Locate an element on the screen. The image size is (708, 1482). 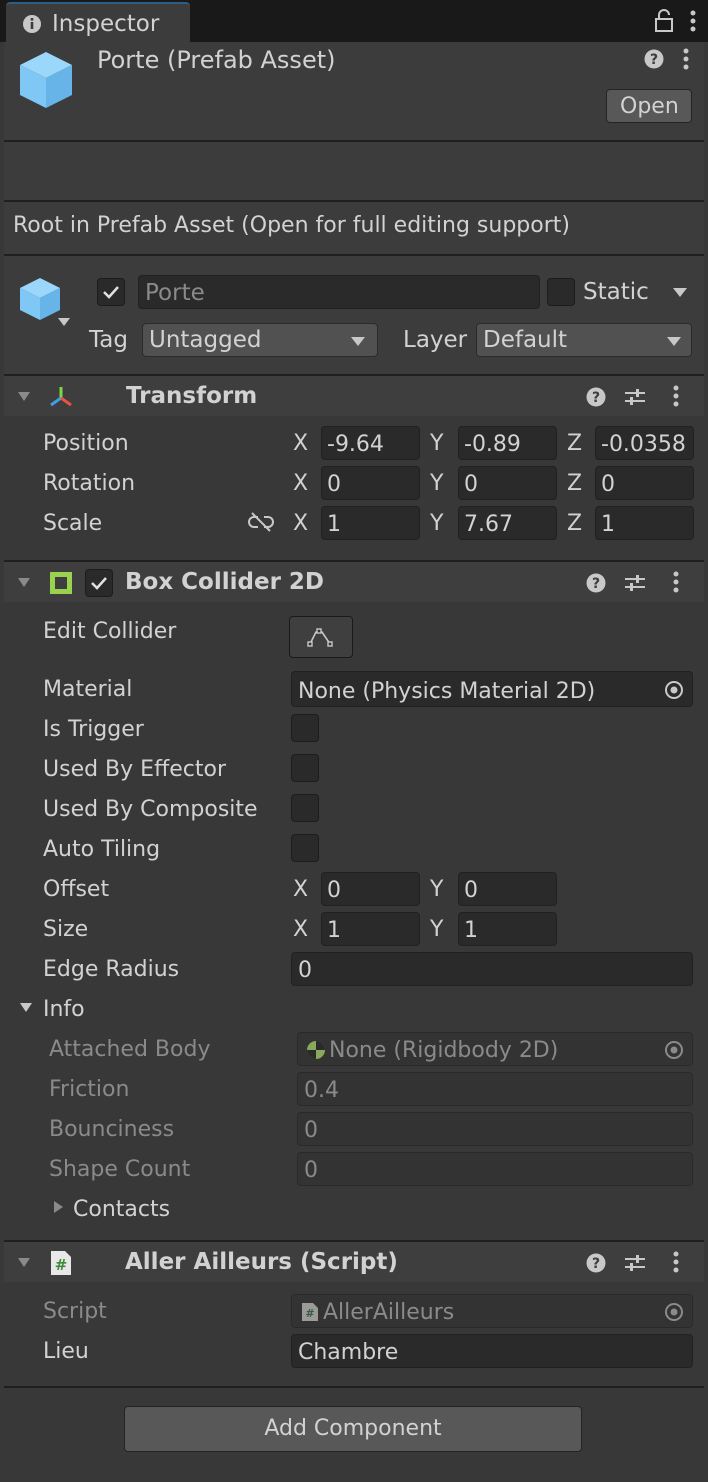
size-y-input: 1 is located at coordinates (507, 929).